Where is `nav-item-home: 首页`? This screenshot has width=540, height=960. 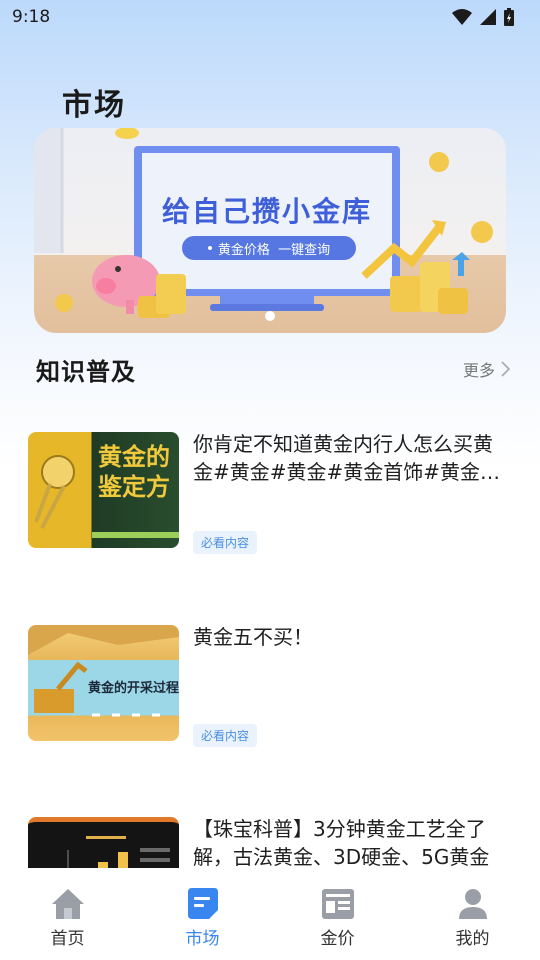
nav-item-home: 首页 is located at coordinates (67, 914).